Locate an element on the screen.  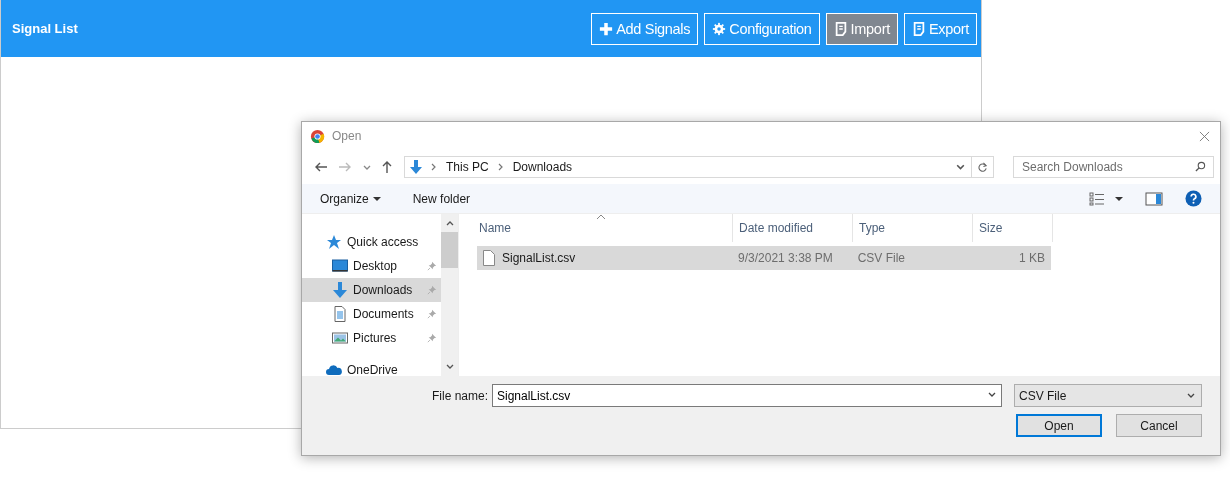
table-cell-text: 9/3/2021 3:38 PM is located at coordinates (785, 258).